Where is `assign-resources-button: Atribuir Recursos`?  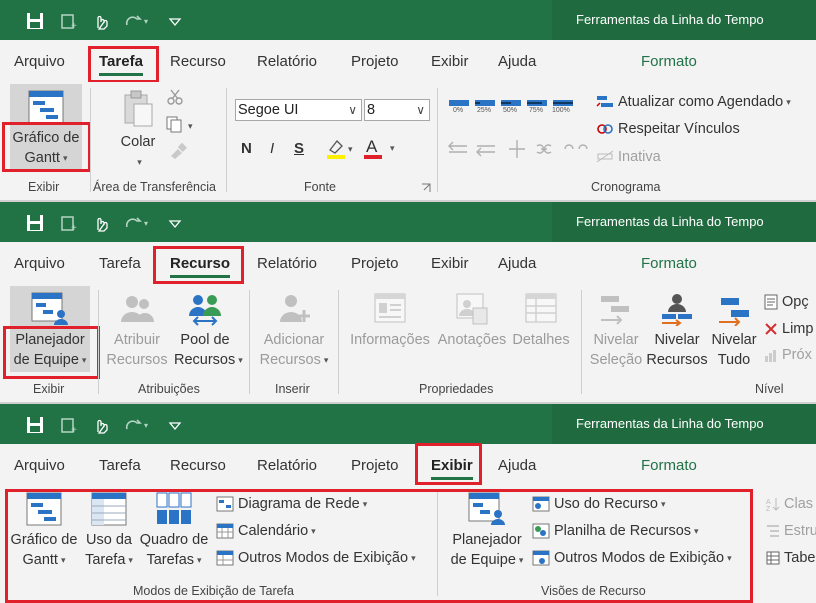 assign-resources-button: Atribuir Recursos is located at coordinates (137, 331).